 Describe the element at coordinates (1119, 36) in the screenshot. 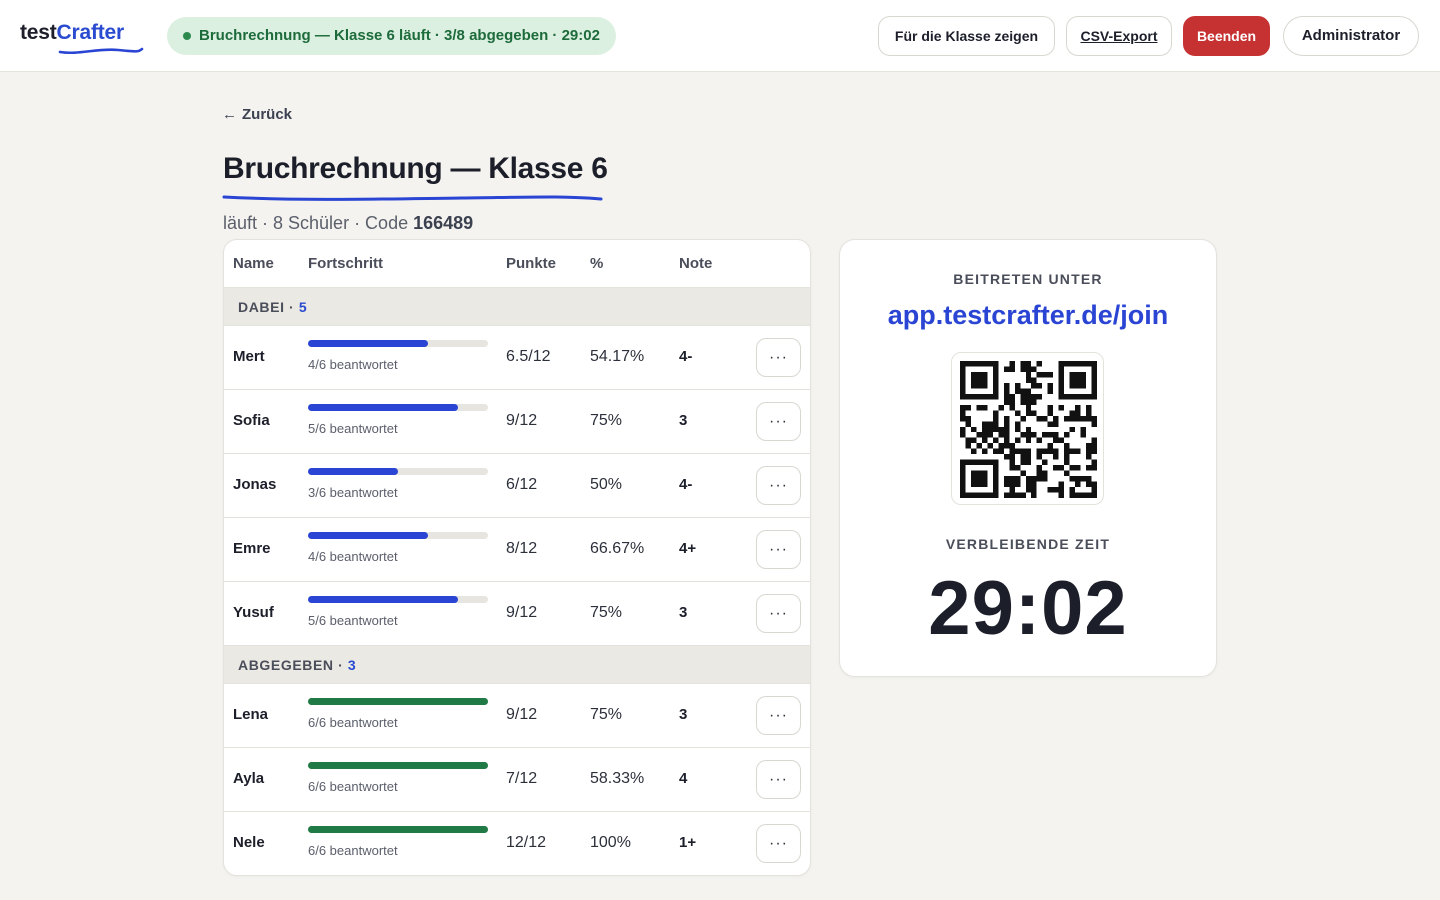

I see `csv-export-button: CSV-Export` at that location.